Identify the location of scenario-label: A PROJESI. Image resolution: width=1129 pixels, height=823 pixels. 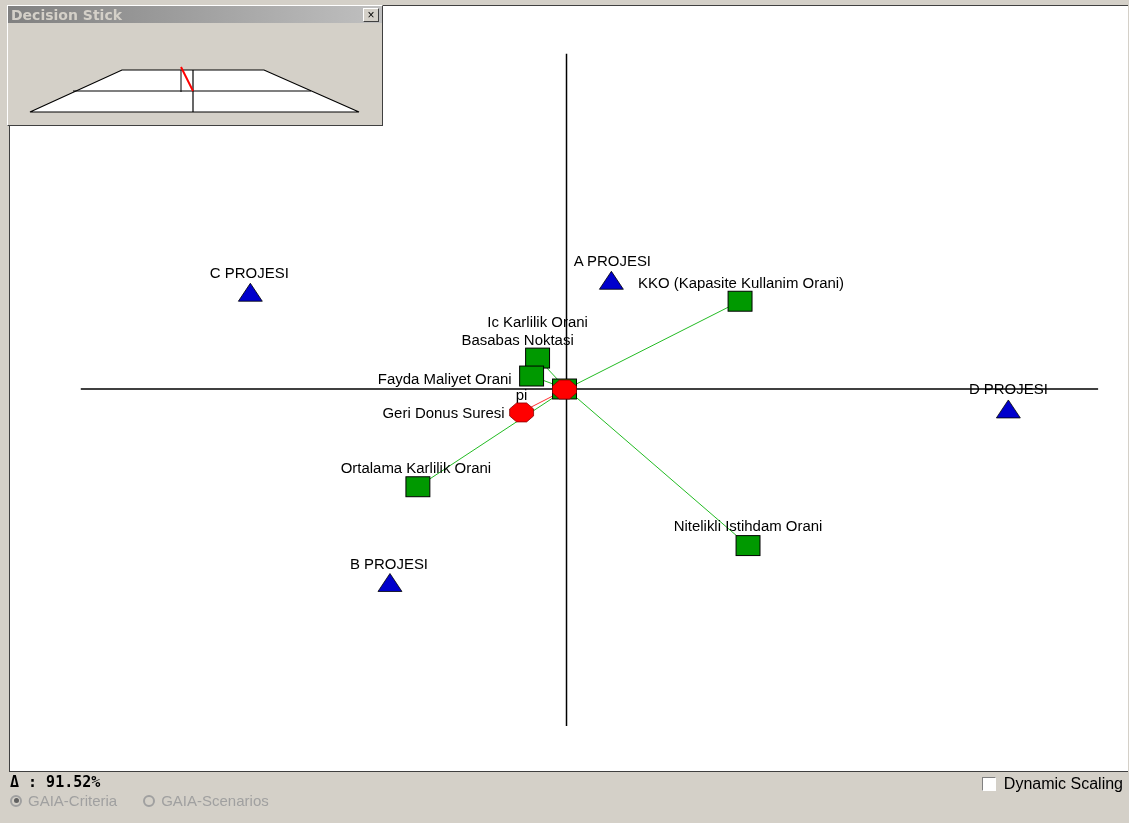
(612, 261).